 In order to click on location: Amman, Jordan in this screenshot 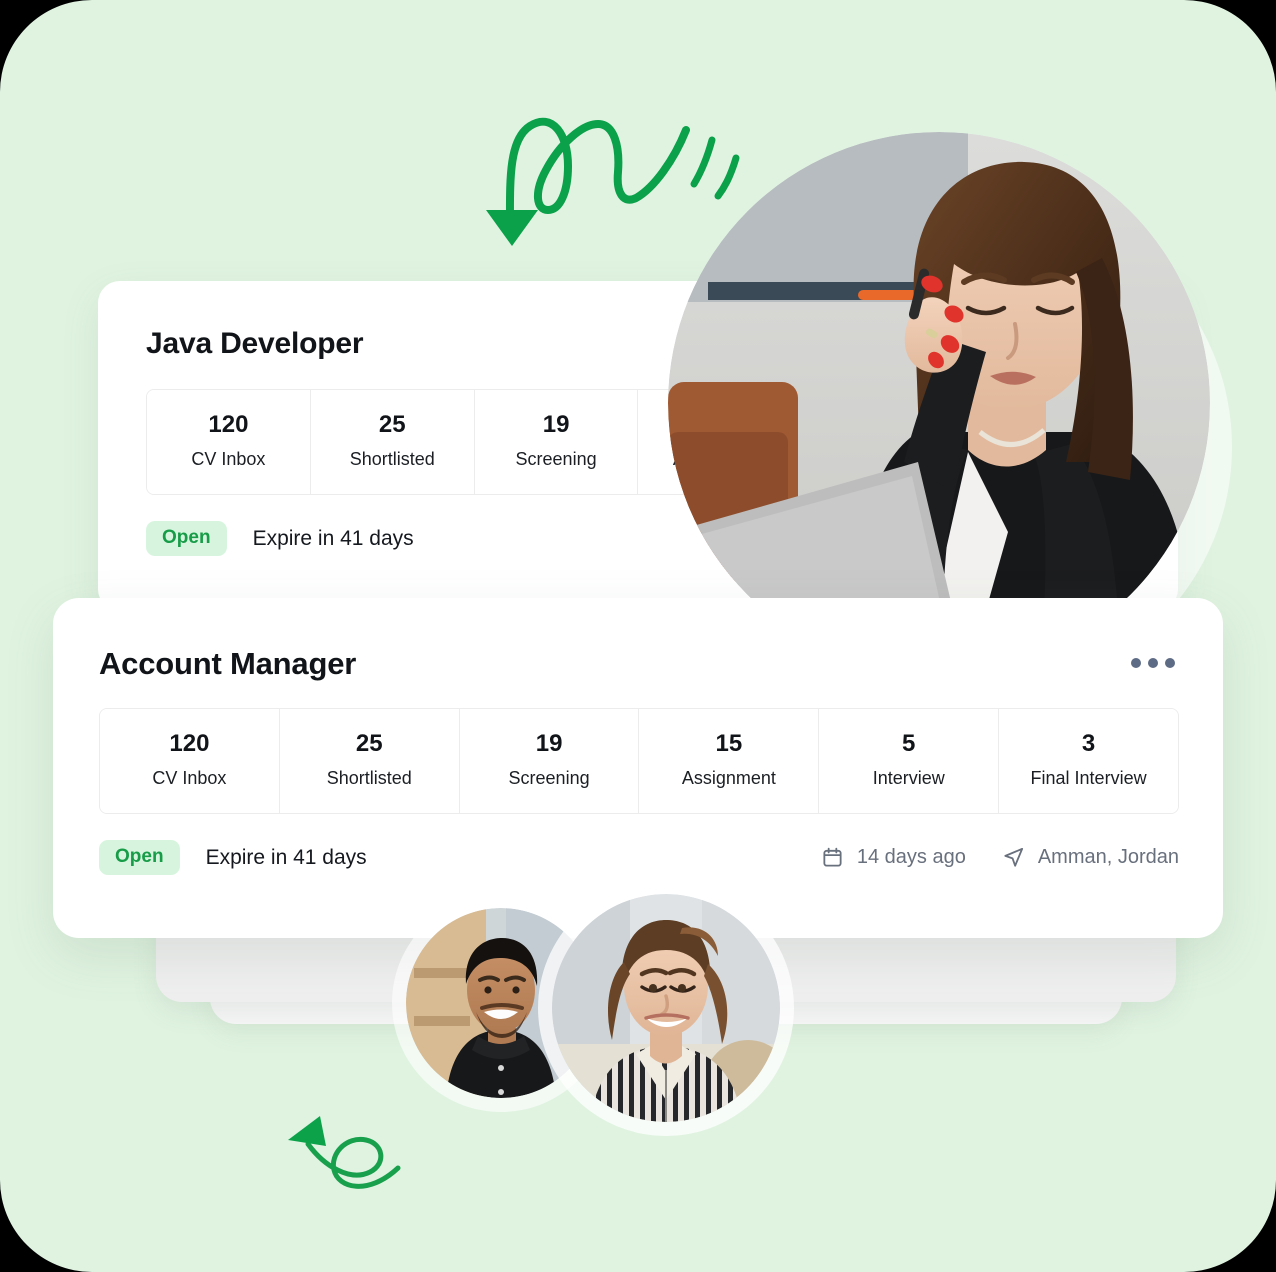, I will do `click(1090, 857)`.